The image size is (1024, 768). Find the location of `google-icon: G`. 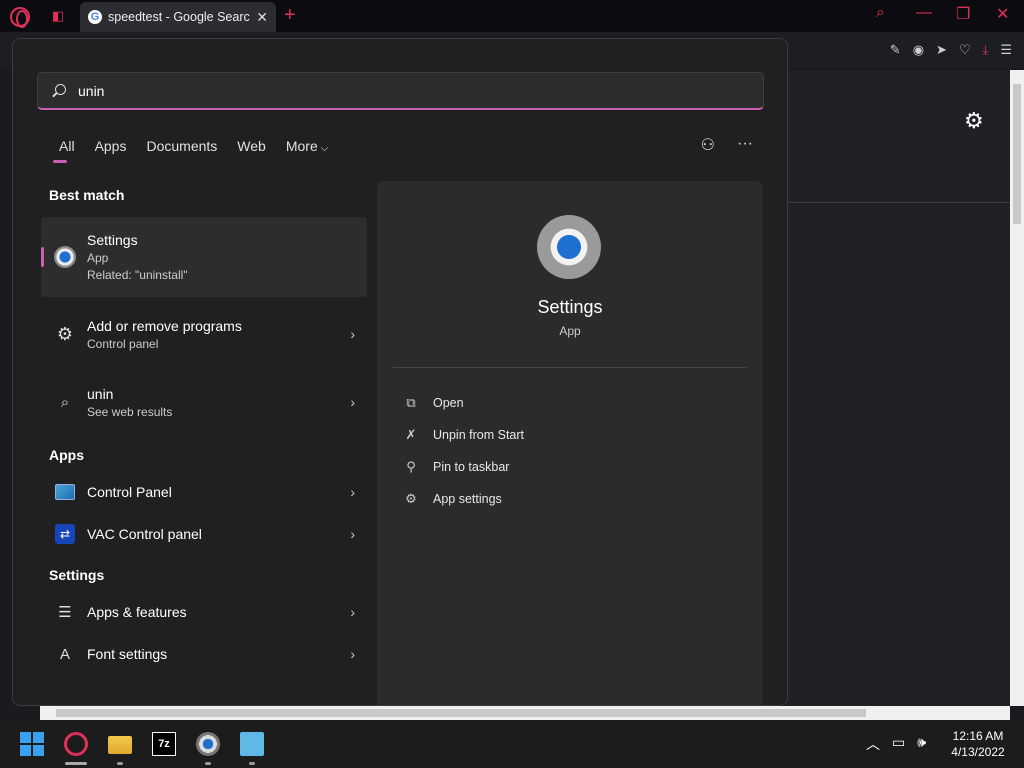

google-icon: G is located at coordinates (95, 17).